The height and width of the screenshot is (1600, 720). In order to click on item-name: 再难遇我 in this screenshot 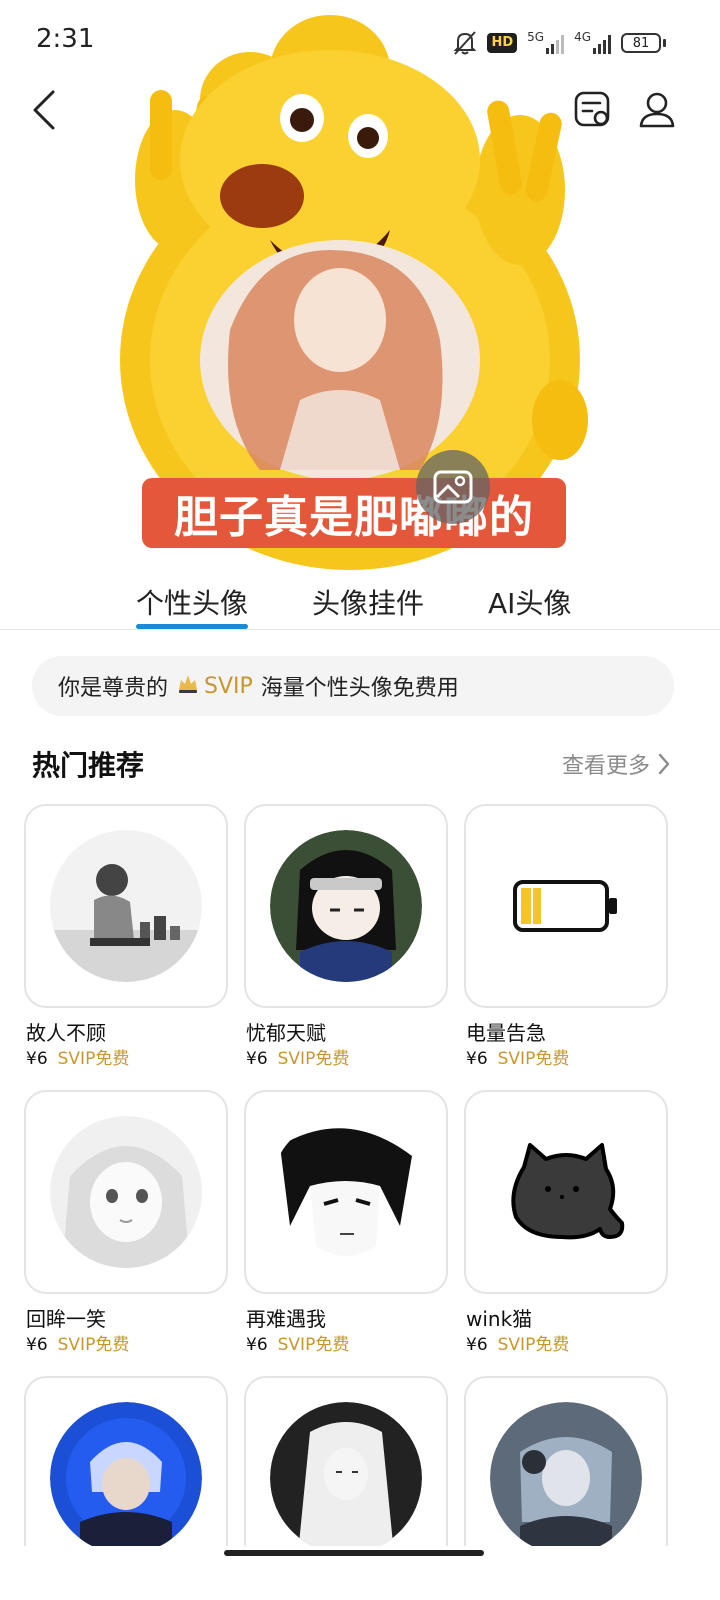, I will do `click(286, 1319)`.